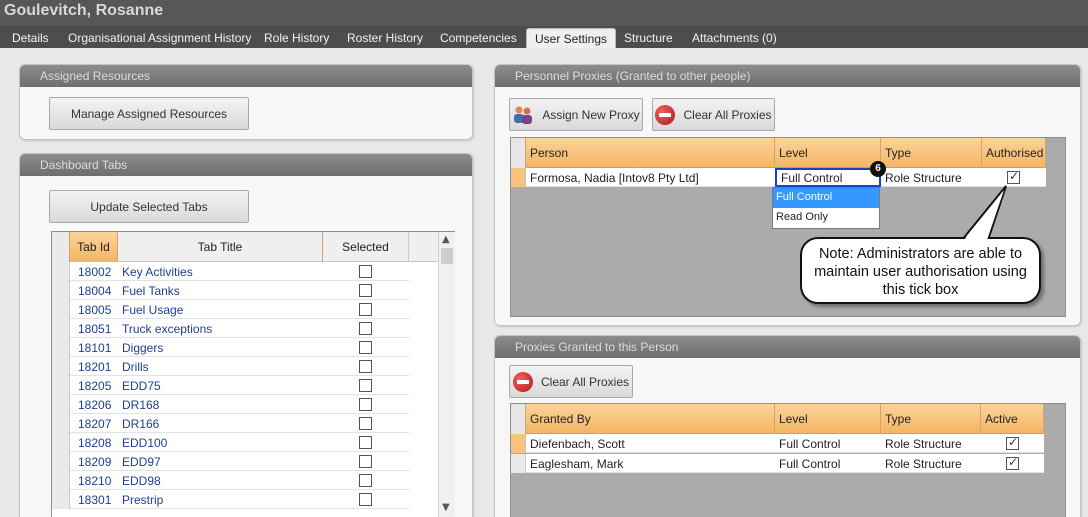  What do you see at coordinates (149, 206) in the screenshot?
I see `update-selected-tabs-button: Update Selected Tabs` at bounding box center [149, 206].